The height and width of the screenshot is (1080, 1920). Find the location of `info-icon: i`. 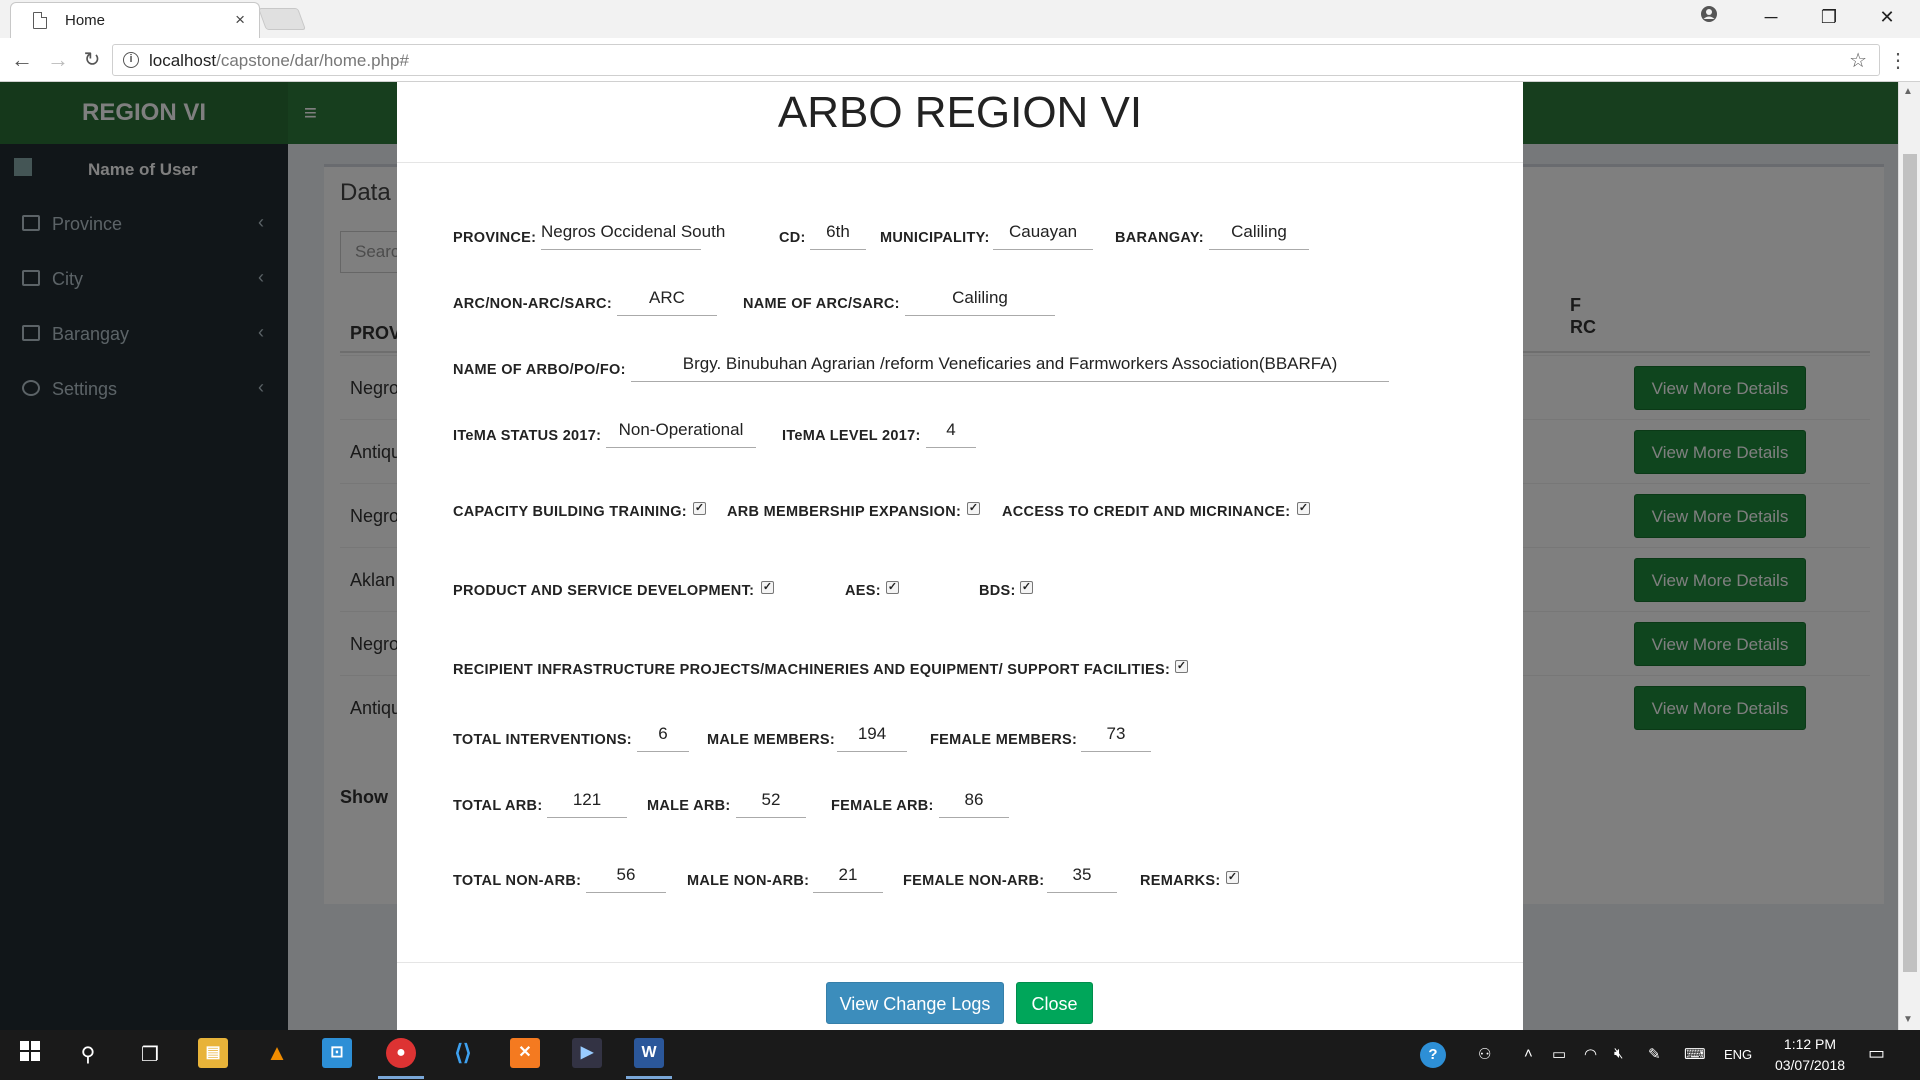

info-icon: i is located at coordinates (131, 60).